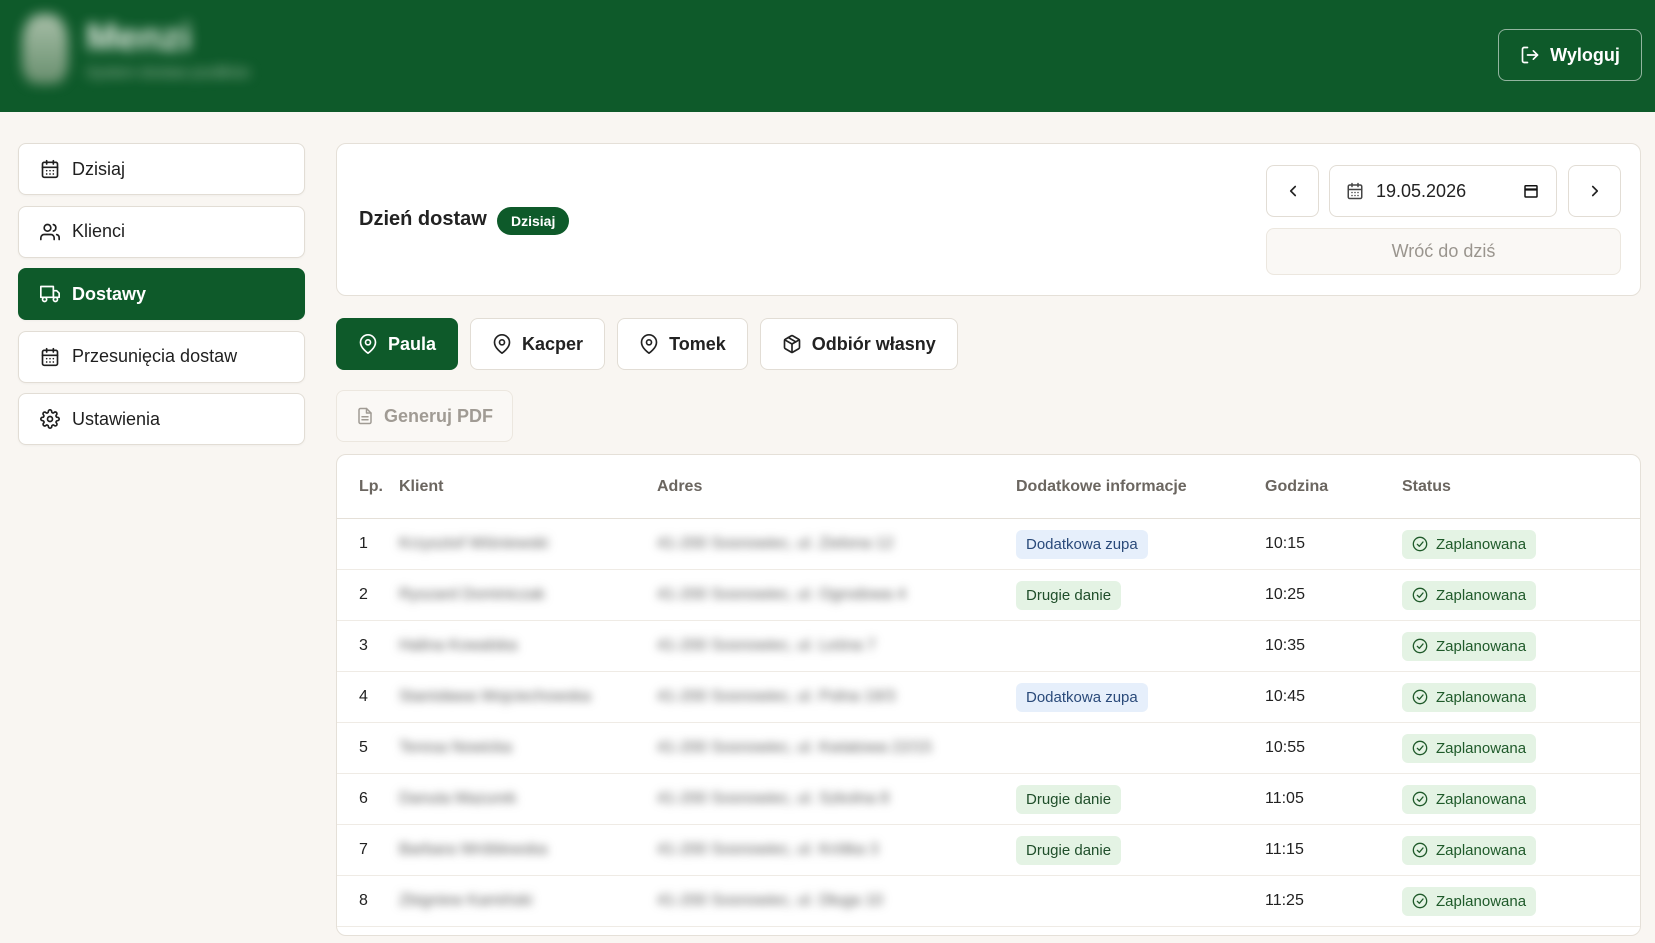 This screenshot has height=943, width=1655. Describe the element at coordinates (438, 415) in the screenshot. I see `pdf-label: Generuj PDF` at that location.